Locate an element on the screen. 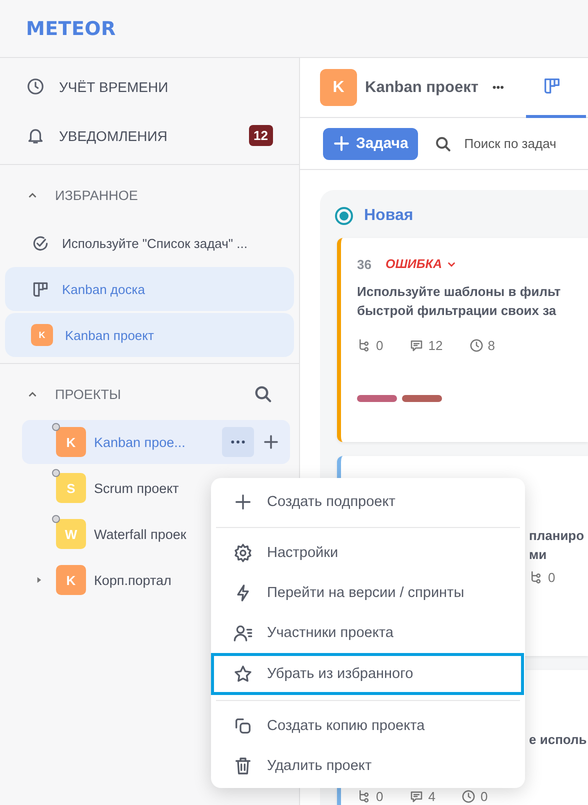 Image resolution: width=588 pixels, height=805 pixels. copy-icon is located at coordinates (243, 726).